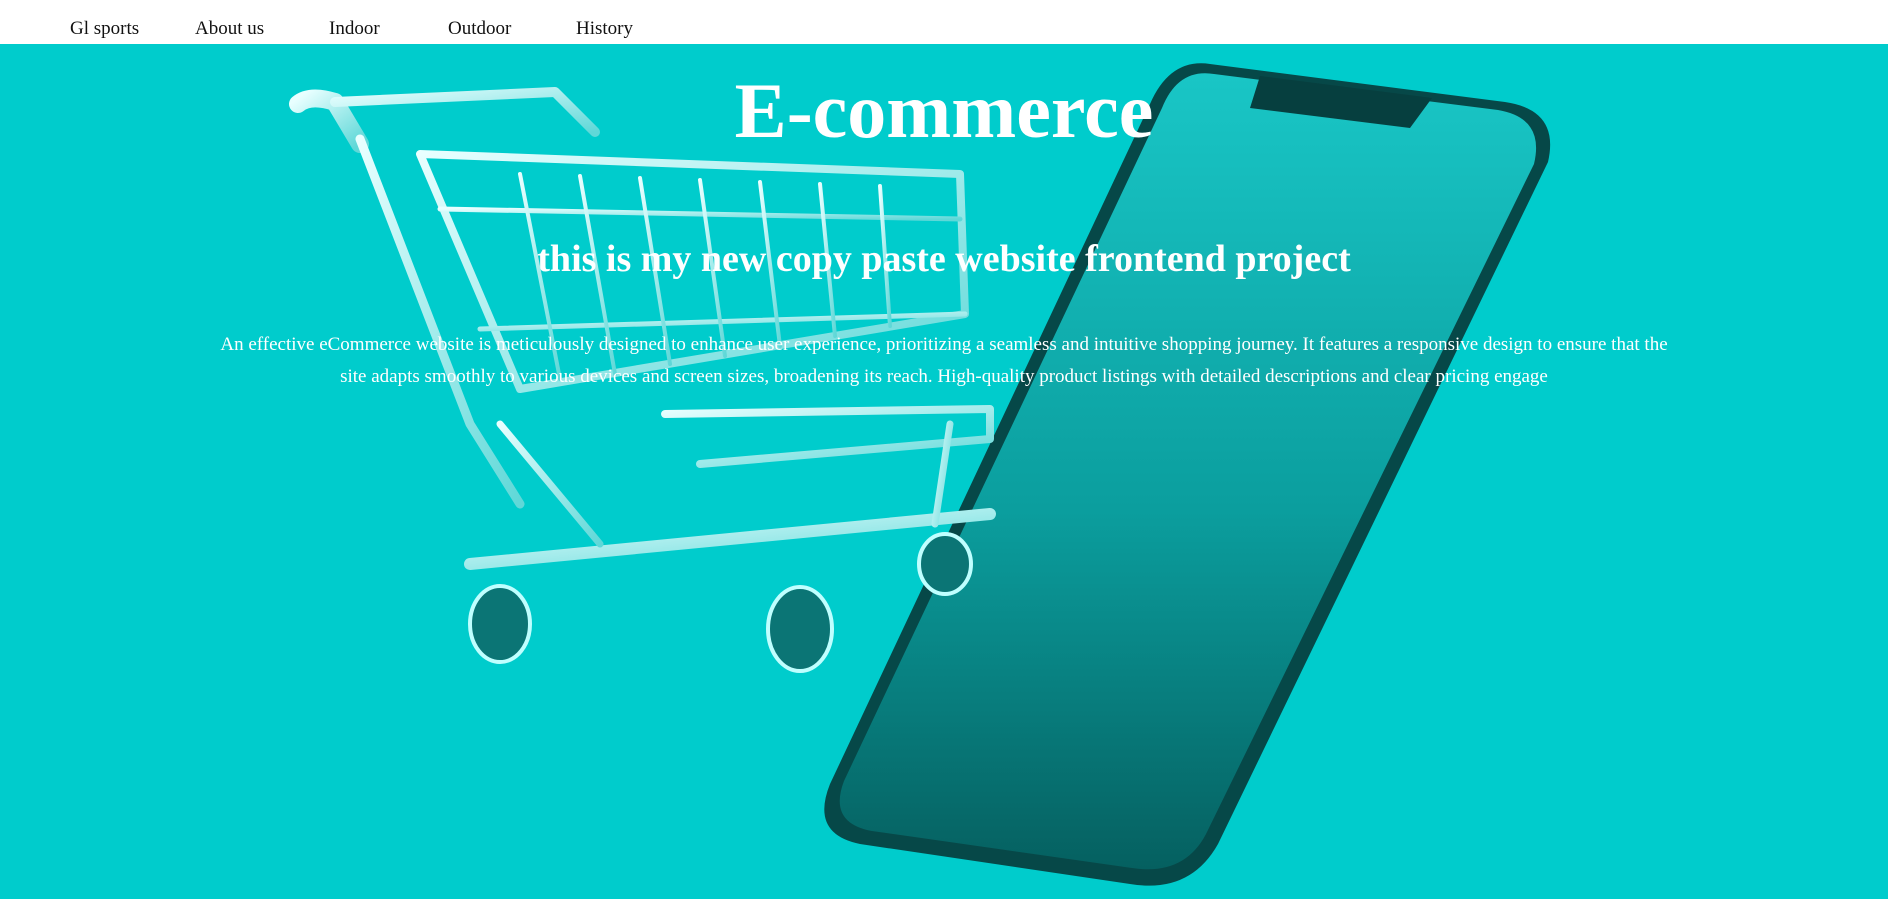 The width and height of the screenshot is (1888, 899). I want to click on nav-link-history: History, so click(604, 29).